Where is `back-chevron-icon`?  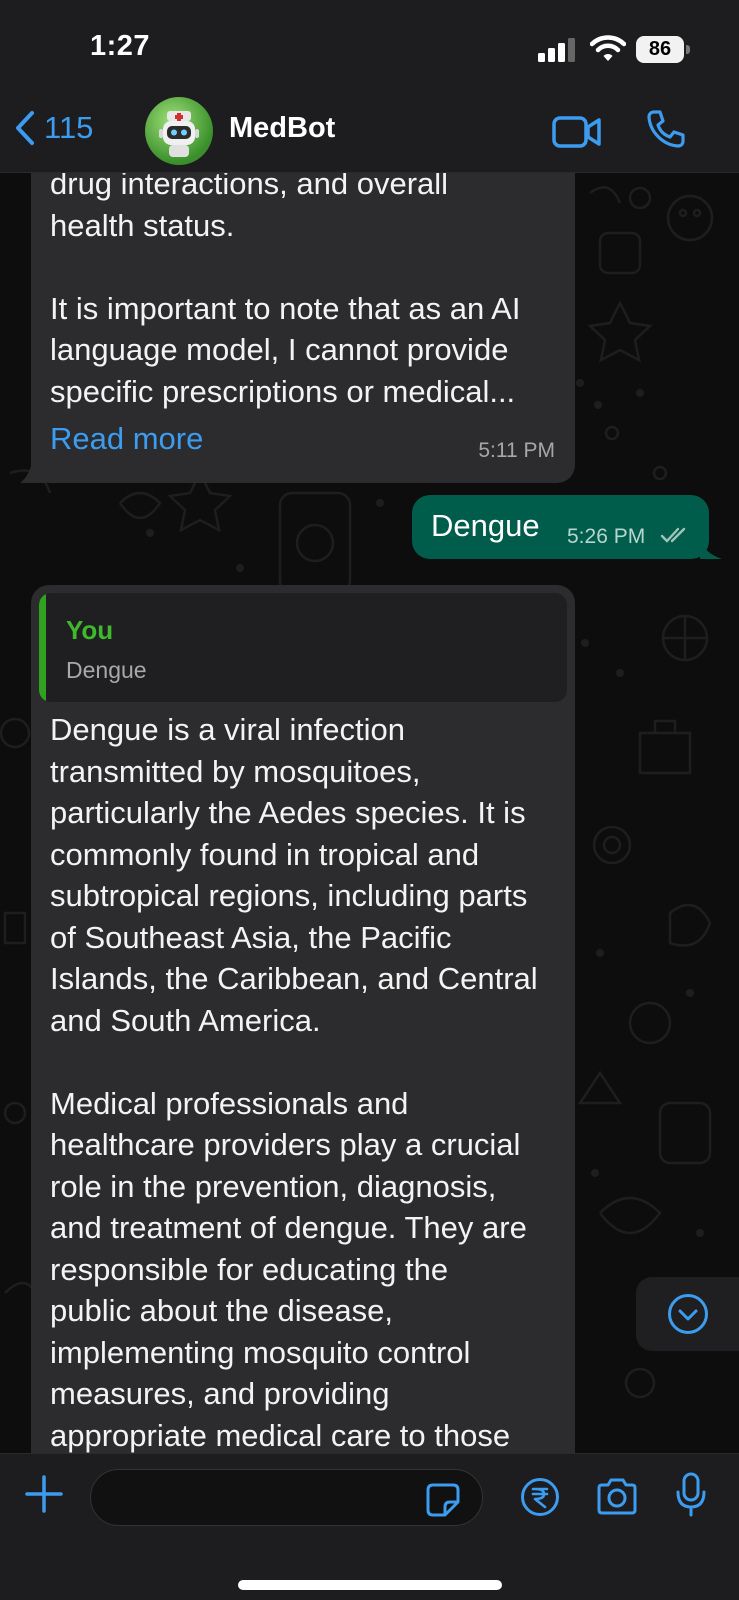 back-chevron-icon is located at coordinates (25, 128).